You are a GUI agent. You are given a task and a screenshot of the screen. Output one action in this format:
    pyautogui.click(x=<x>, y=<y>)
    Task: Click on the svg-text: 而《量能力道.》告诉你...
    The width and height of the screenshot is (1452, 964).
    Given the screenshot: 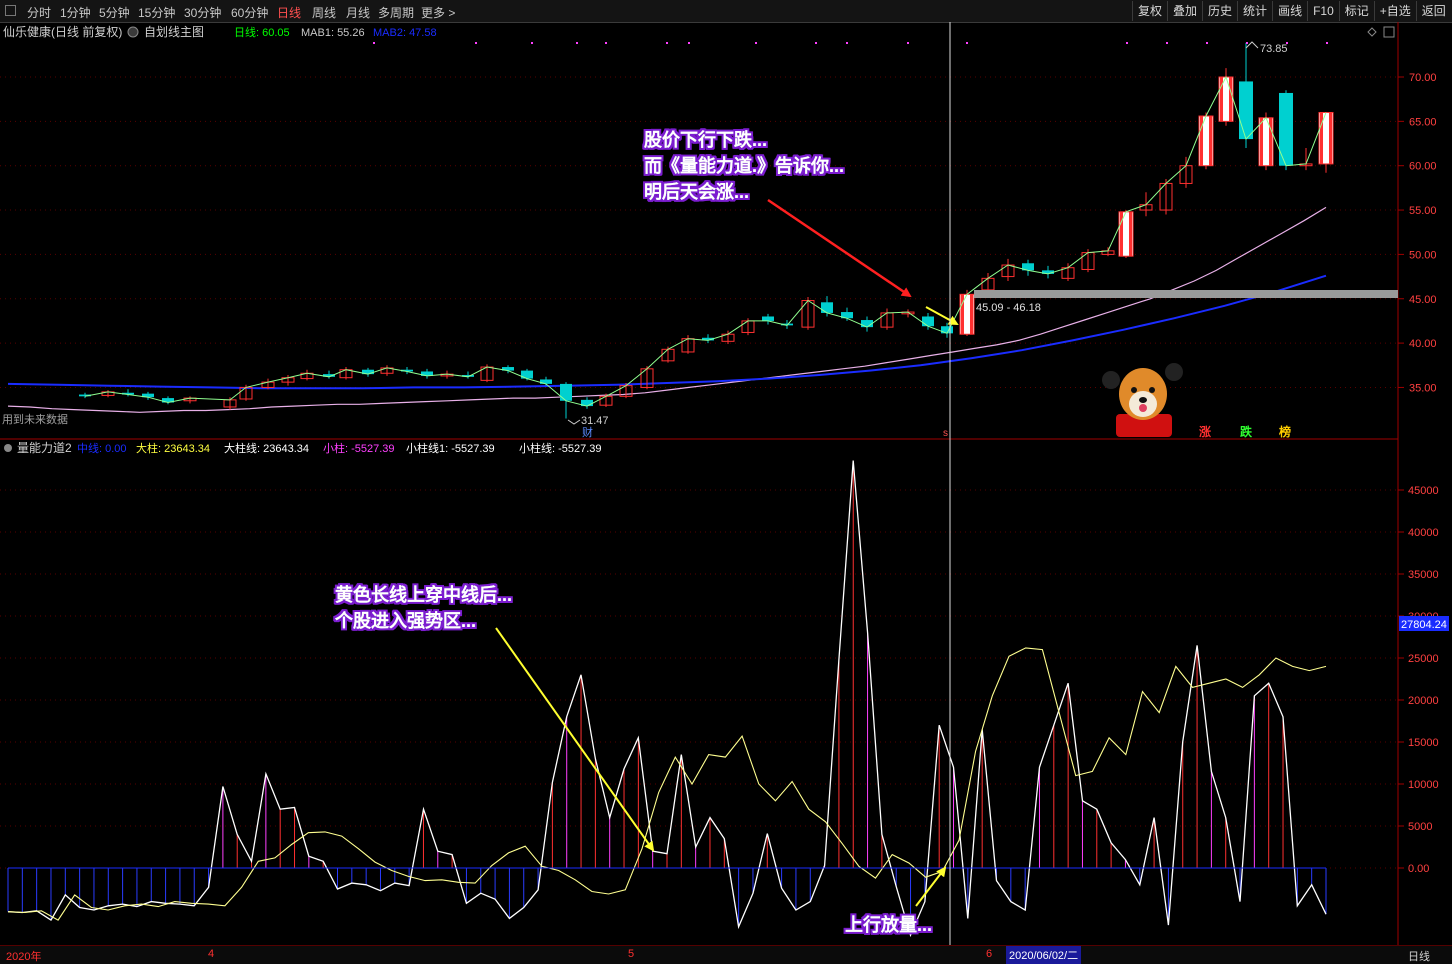 What is the action you would take?
    pyautogui.click(x=744, y=165)
    